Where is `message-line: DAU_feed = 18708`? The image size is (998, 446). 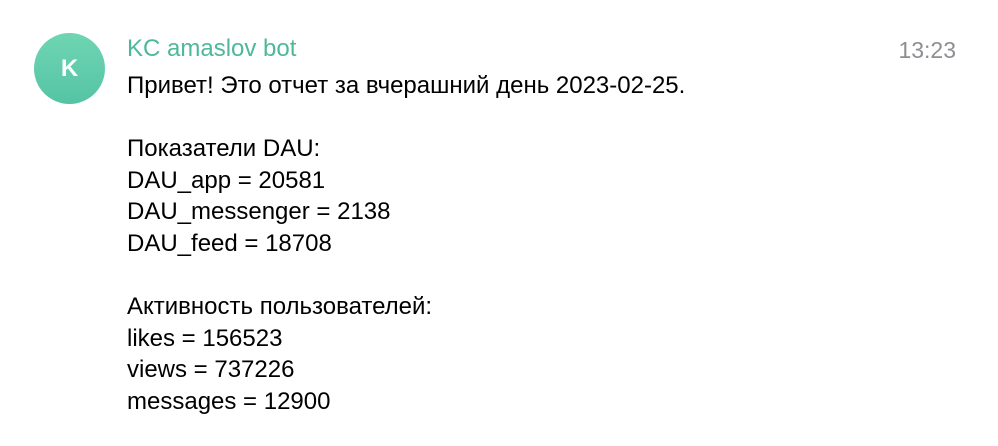 message-line: DAU_feed = 18708 is located at coordinates (229, 243).